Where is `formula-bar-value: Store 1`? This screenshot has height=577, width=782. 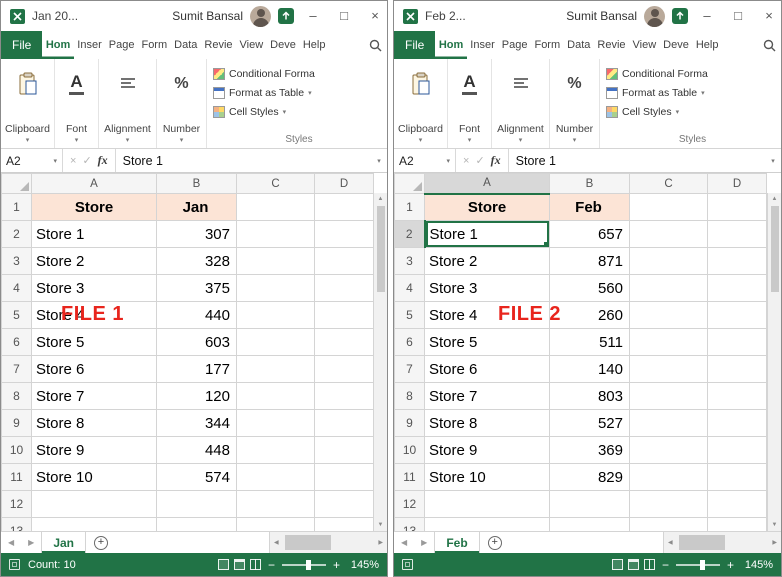 formula-bar-value: Store 1 is located at coordinates (637, 160).